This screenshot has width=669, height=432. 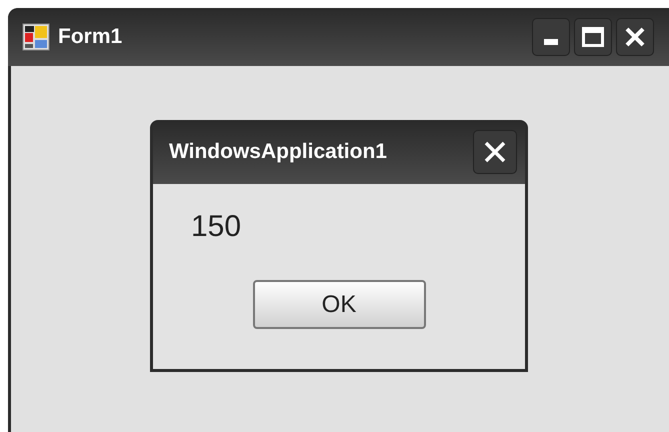 What do you see at coordinates (551, 37) in the screenshot?
I see `minimize-button` at bounding box center [551, 37].